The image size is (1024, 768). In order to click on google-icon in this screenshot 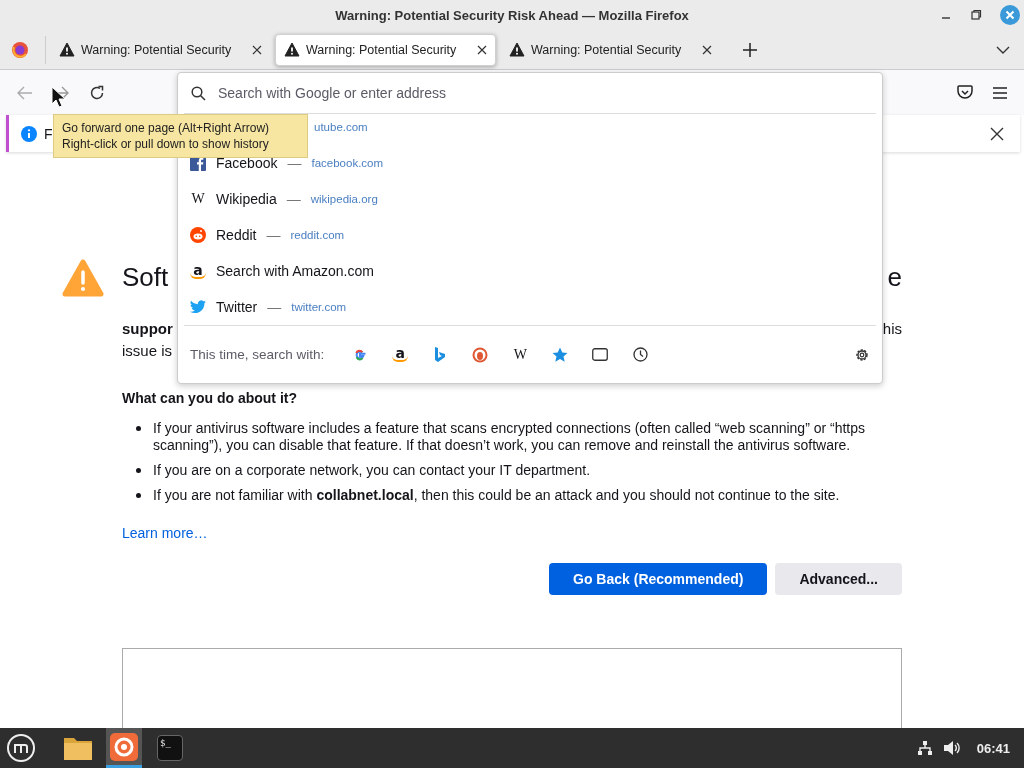, I will do `click(360, 354)`.